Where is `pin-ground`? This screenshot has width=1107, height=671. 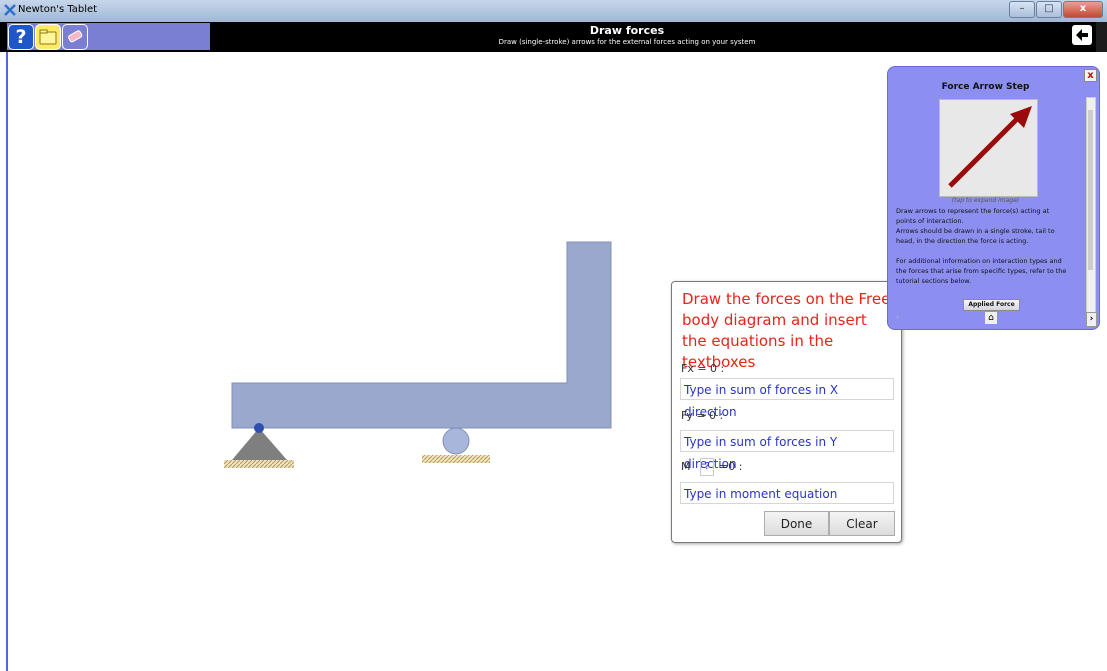 pin-ground is located at coordinates (259, 464).